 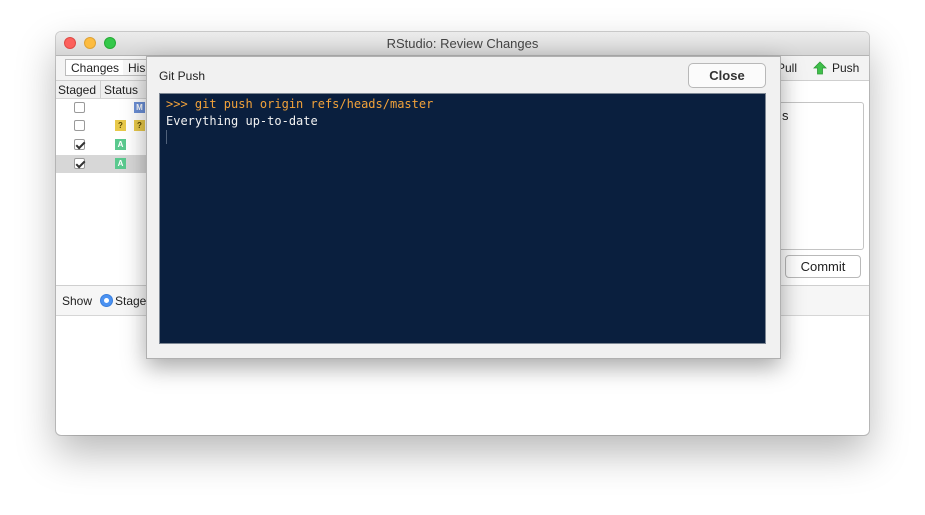 I want to click on window-title: RStudio: Review Changes, so click(x=462, y=43).